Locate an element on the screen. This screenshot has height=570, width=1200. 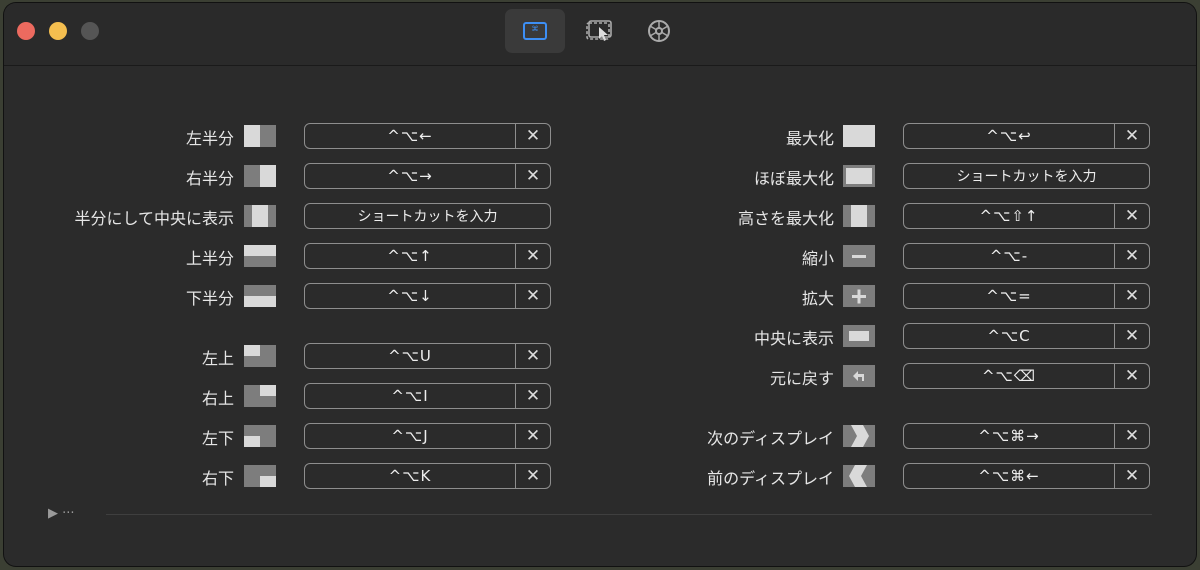
right-shortcut-label: 拡大 is located at coordinates (817, 298).